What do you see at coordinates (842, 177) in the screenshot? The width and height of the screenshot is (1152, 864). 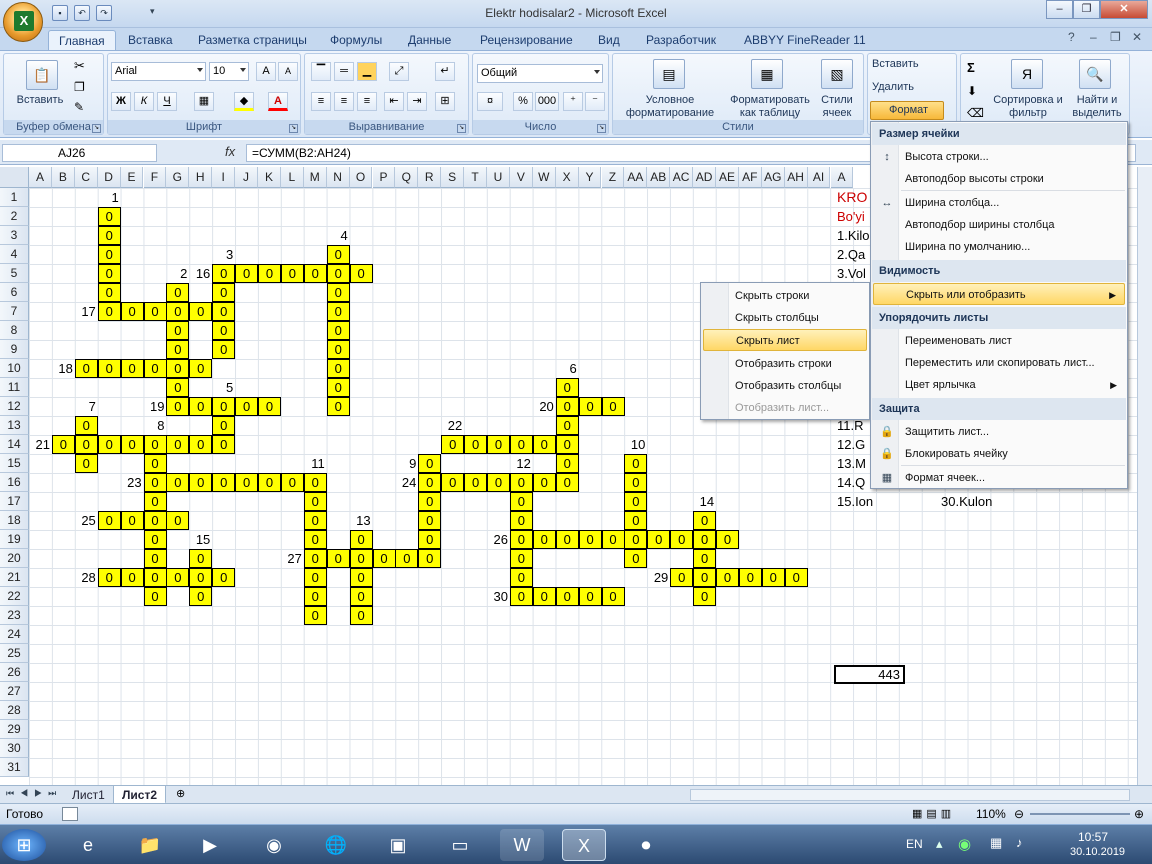 I see `column-header: A` at bounding box center [842, 177].